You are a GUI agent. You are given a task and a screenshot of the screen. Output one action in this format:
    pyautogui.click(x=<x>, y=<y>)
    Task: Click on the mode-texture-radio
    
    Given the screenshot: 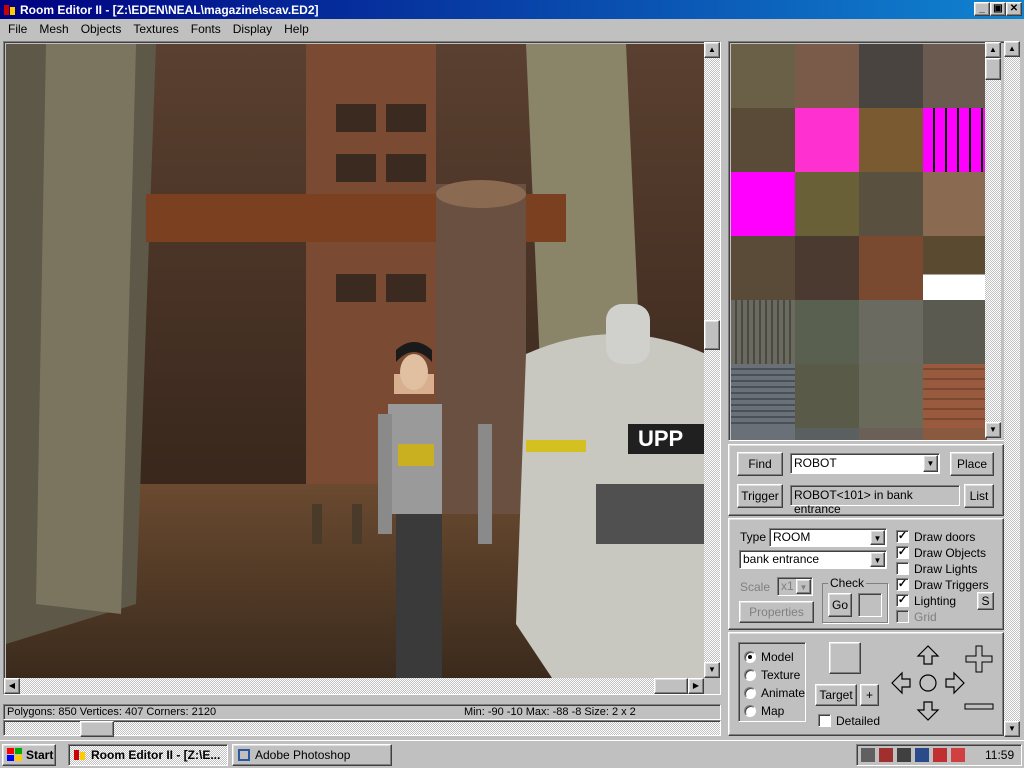 What is the action you would take?
    pyautogui.click(x=750, y=675)
    